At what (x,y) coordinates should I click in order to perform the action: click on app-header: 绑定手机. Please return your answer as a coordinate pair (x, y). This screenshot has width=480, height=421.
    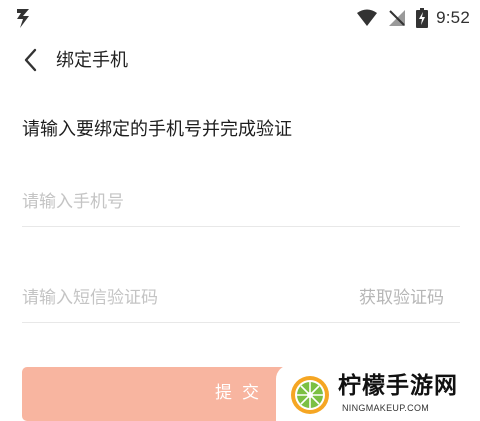
    Looking at the image, I should click on (240, 62).